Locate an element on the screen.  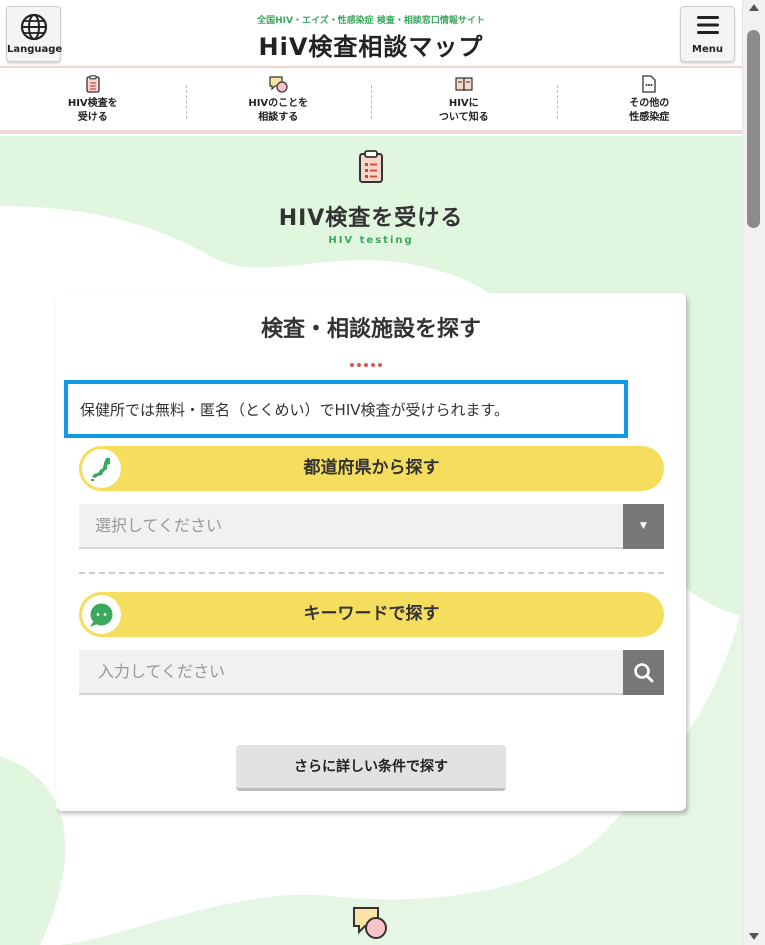
vertical-scrollbar is located at coordinates (753, 472).